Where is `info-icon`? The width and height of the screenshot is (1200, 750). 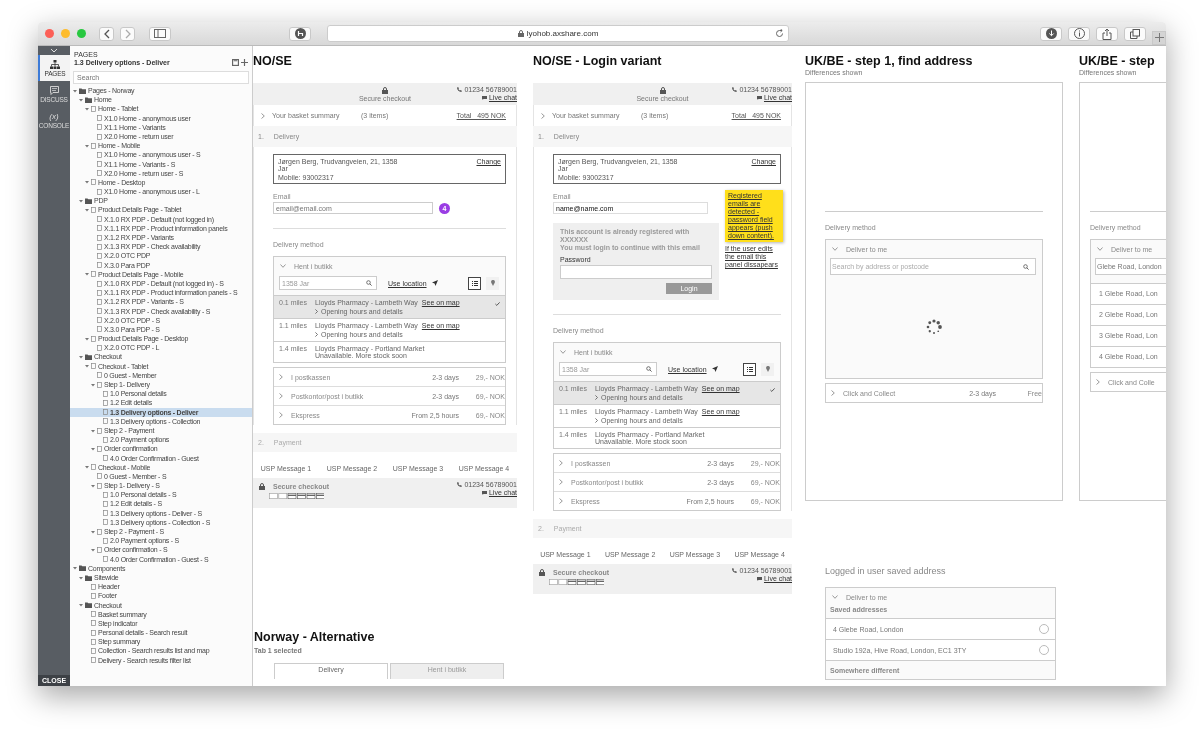
info-icon is located at coordinates (1079, 33).